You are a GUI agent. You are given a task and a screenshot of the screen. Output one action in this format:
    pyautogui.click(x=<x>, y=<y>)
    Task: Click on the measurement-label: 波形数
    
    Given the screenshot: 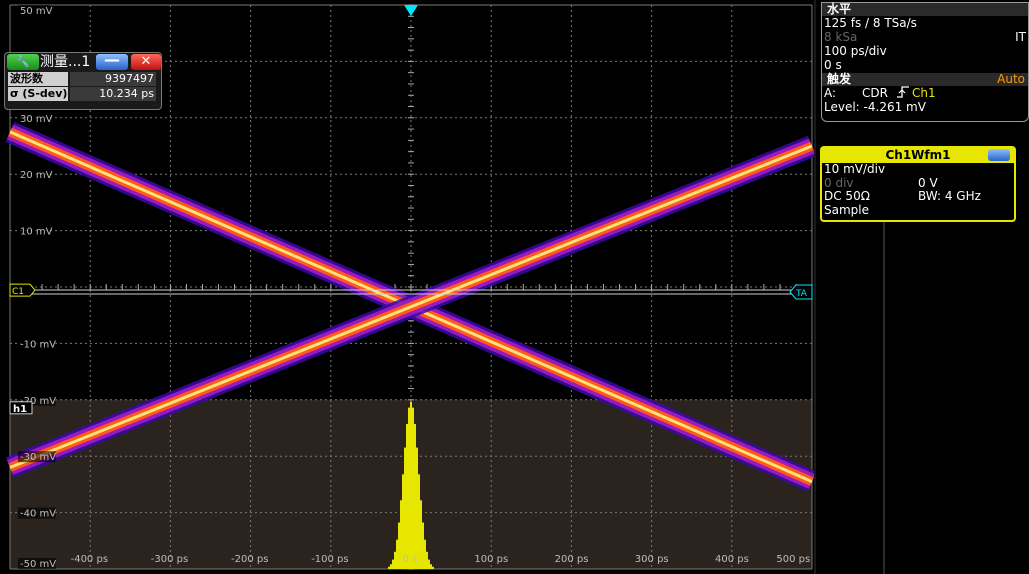 What is the action you would take?
    pyautogui.click(x=38, y=79)
    